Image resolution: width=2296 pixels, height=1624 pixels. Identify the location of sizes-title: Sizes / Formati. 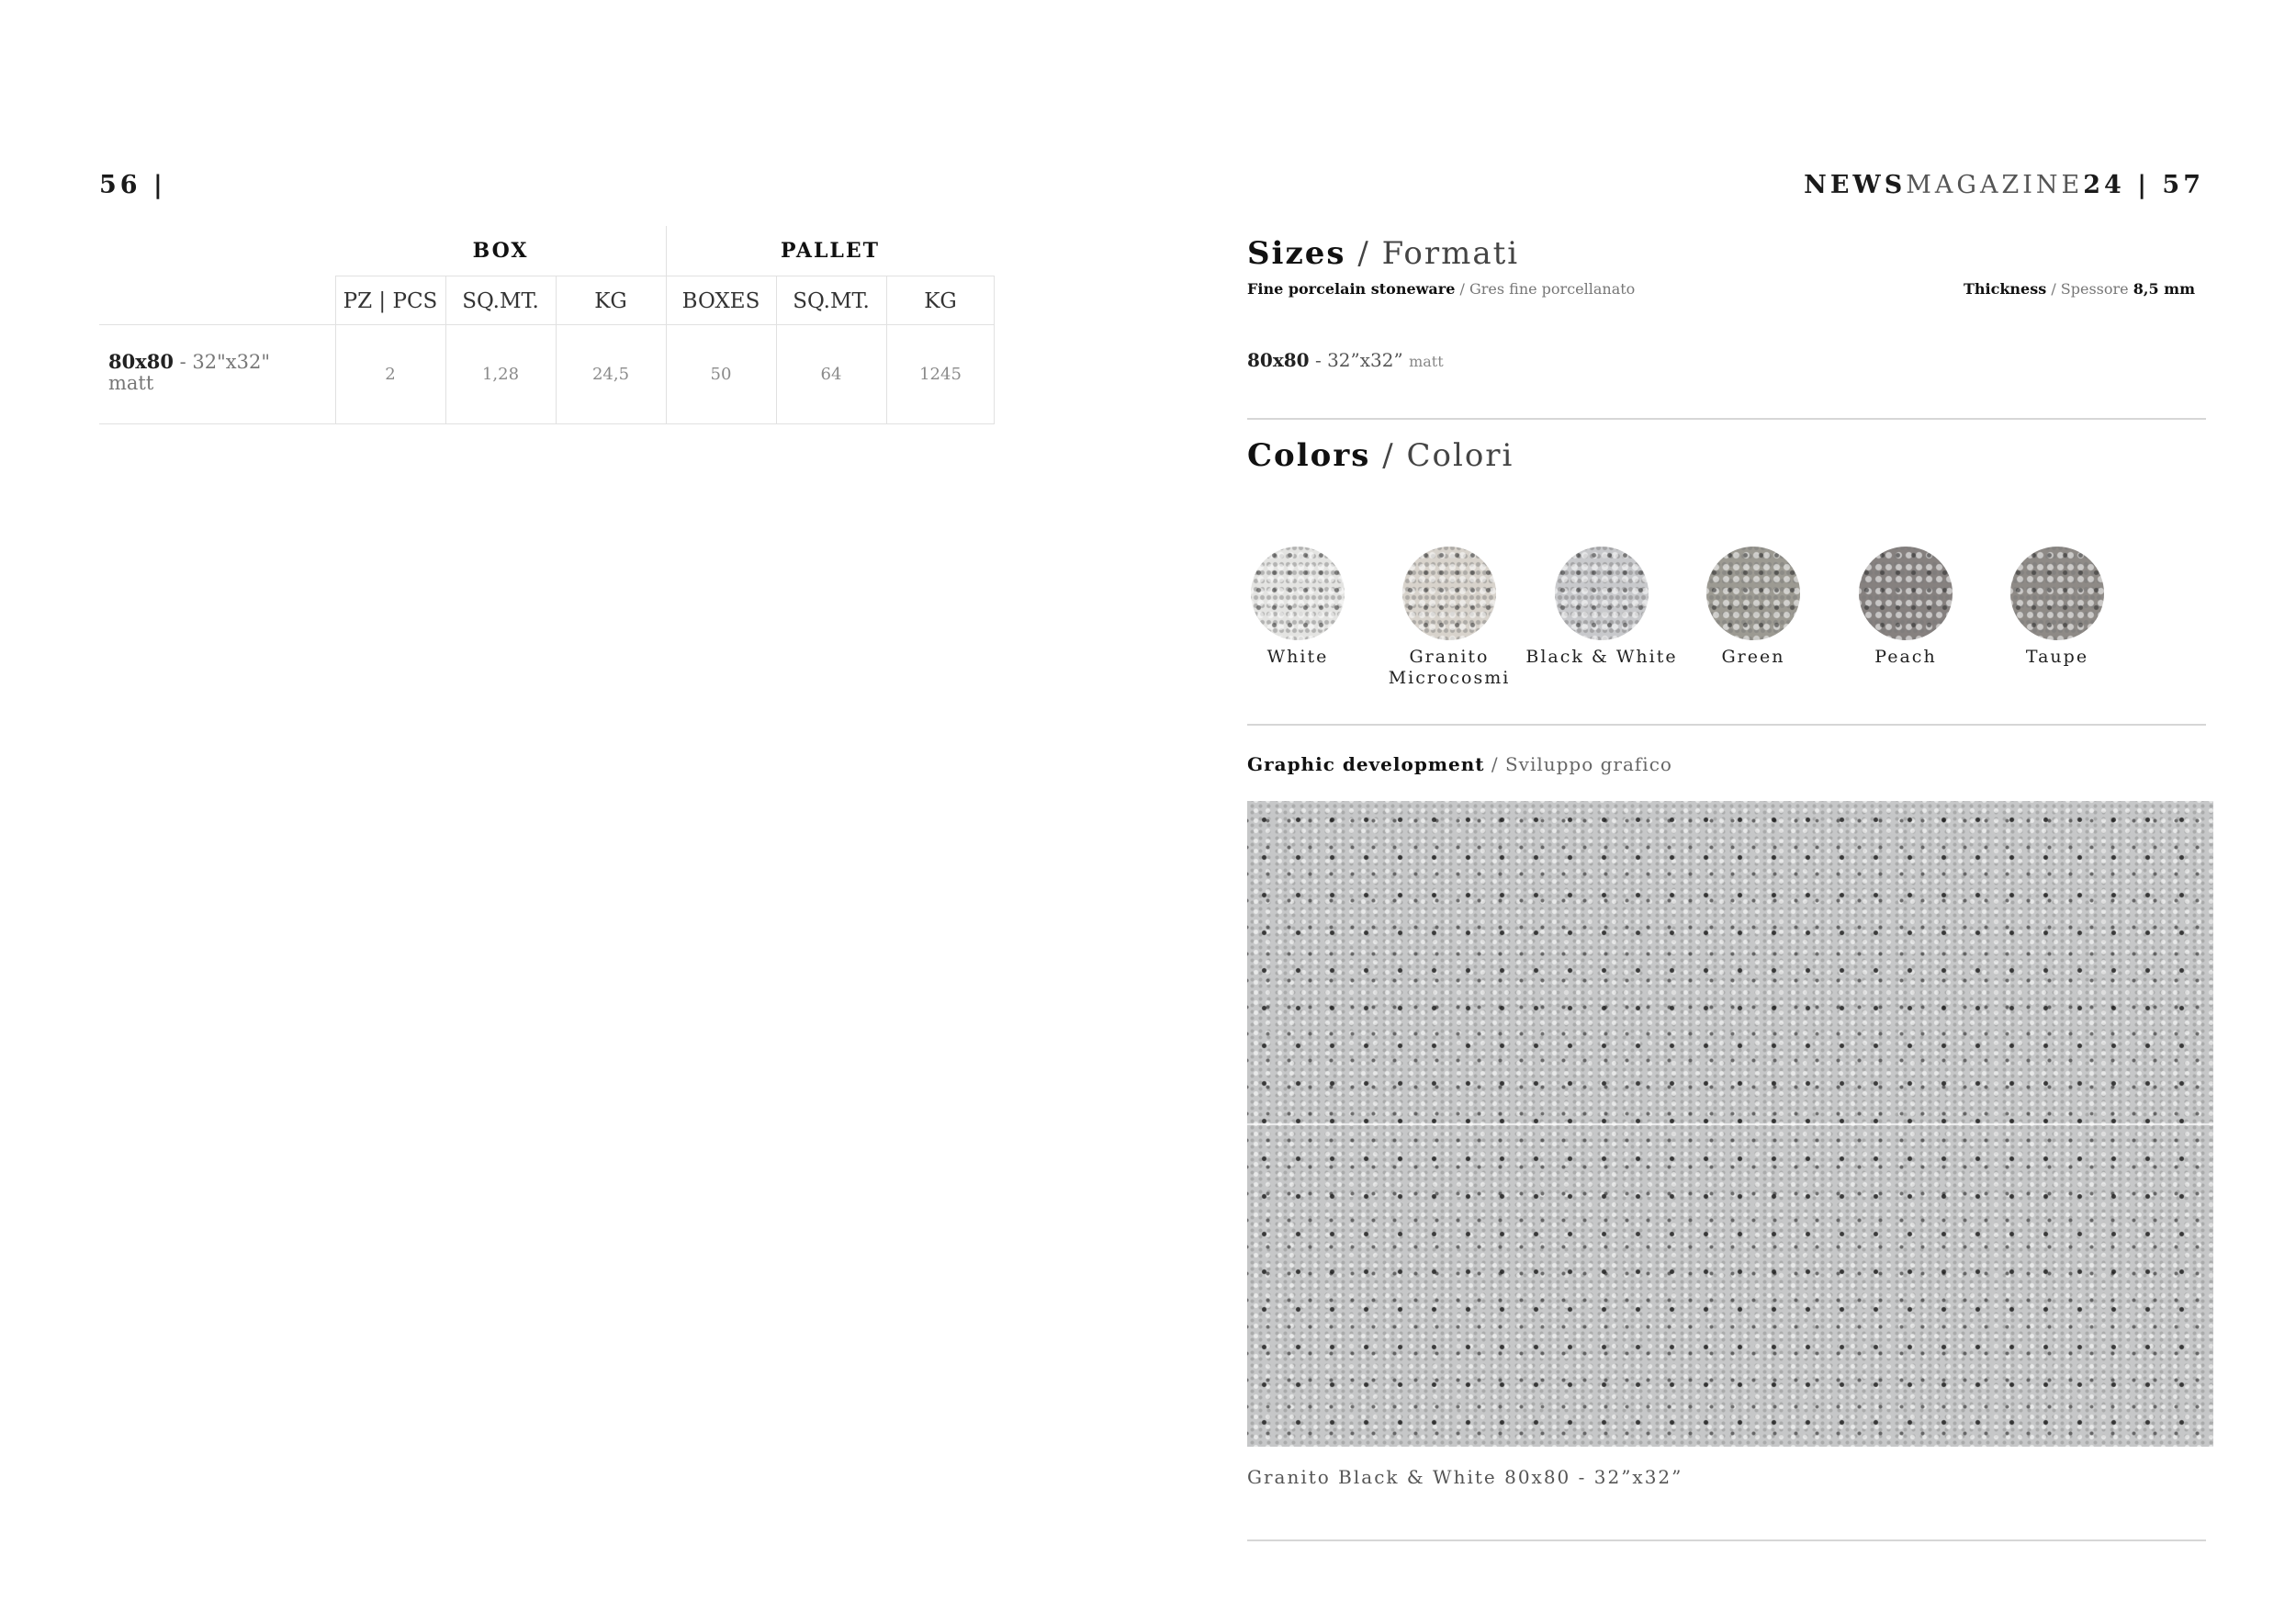
(1383, 253).